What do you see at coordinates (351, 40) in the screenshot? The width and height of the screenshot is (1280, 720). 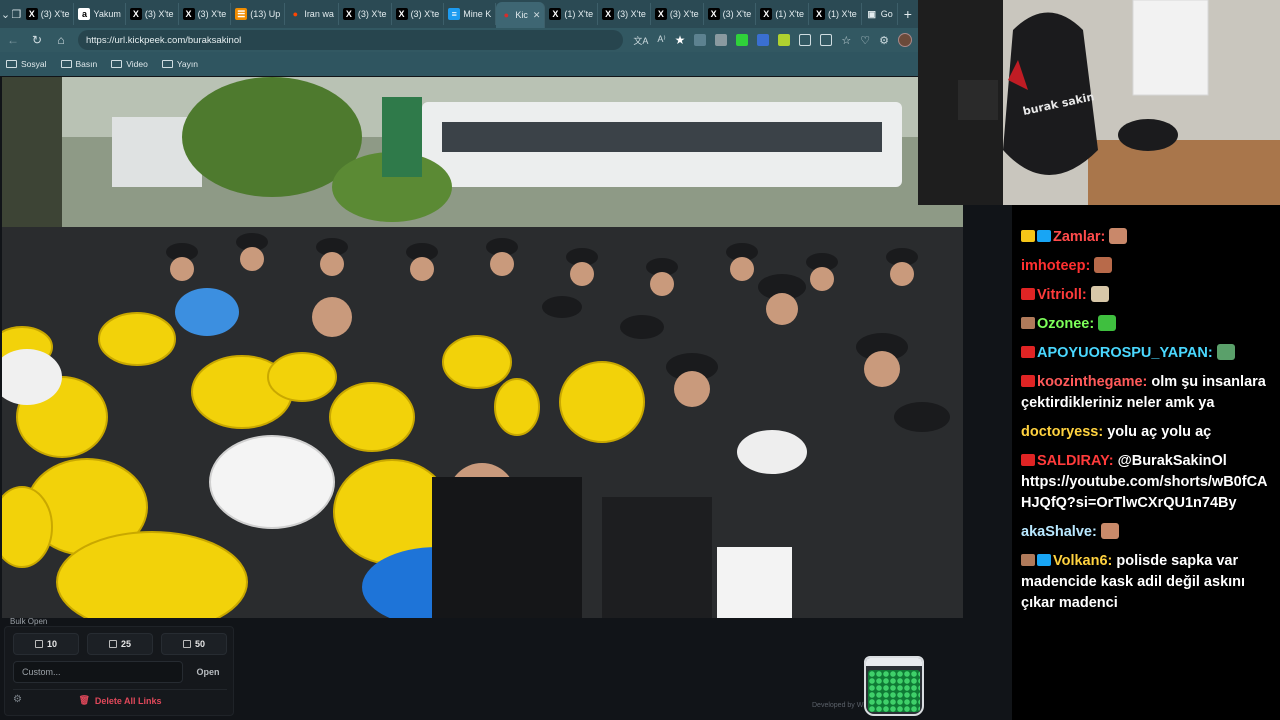 I see `address-bar: https://url.kickpeek.com/buraksakinol` at bounding box center [351, 40].